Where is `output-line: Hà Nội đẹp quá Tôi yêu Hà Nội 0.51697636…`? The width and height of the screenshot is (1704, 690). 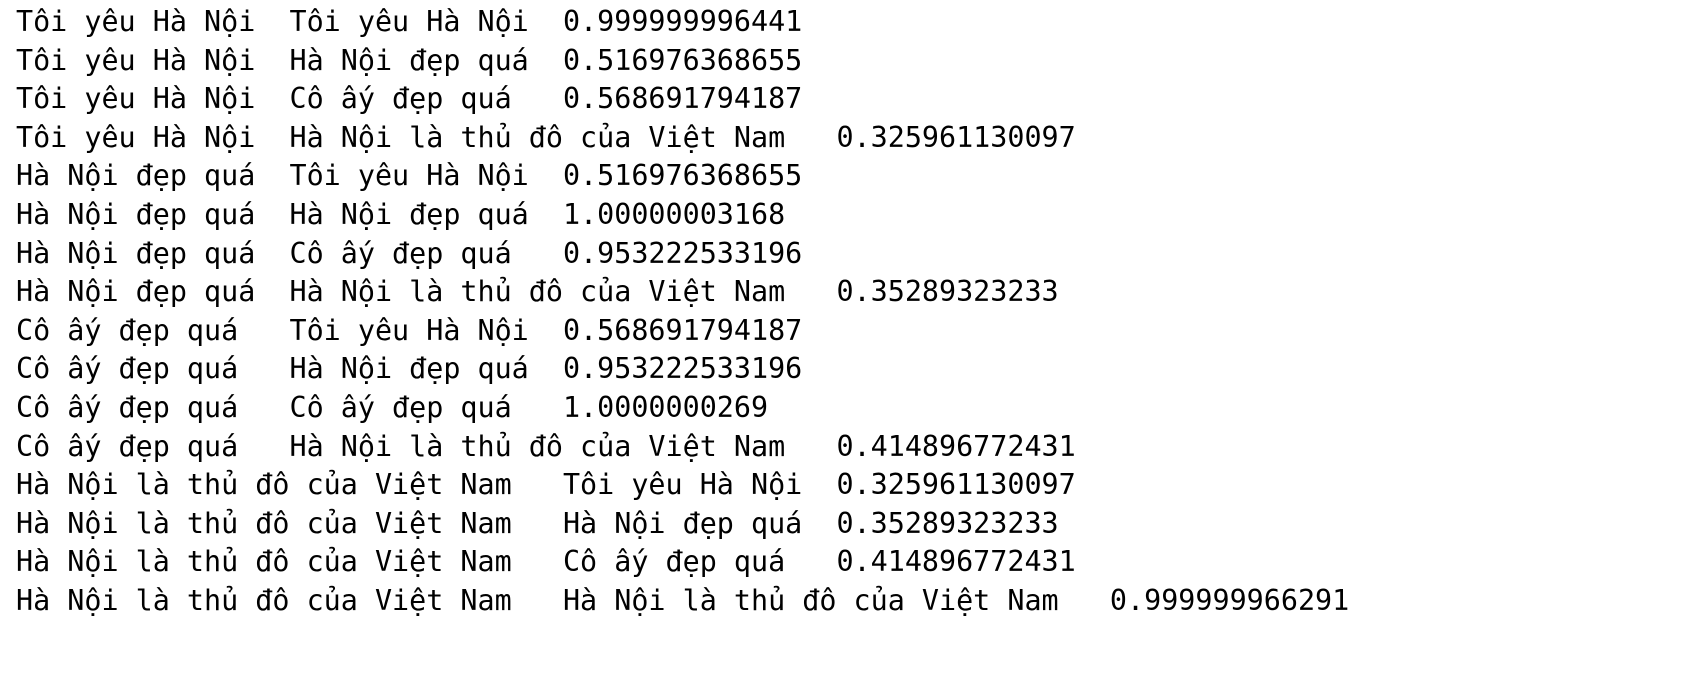 output-line: Hà Nội đẹp quá Tôi yêu Hà Nội 0.51697636… is located at coordinates (409, 176).